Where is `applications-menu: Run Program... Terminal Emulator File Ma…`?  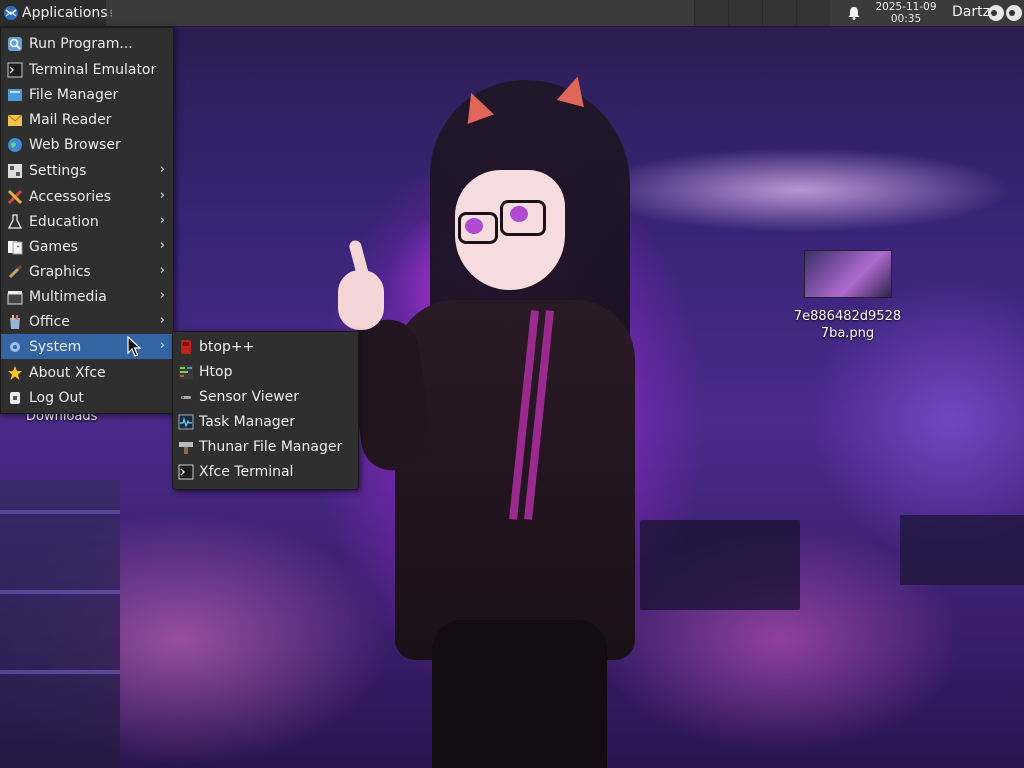
applications-menu: Run Program... Terminal Emulator File Ma… is located at coordinates (87, 220).